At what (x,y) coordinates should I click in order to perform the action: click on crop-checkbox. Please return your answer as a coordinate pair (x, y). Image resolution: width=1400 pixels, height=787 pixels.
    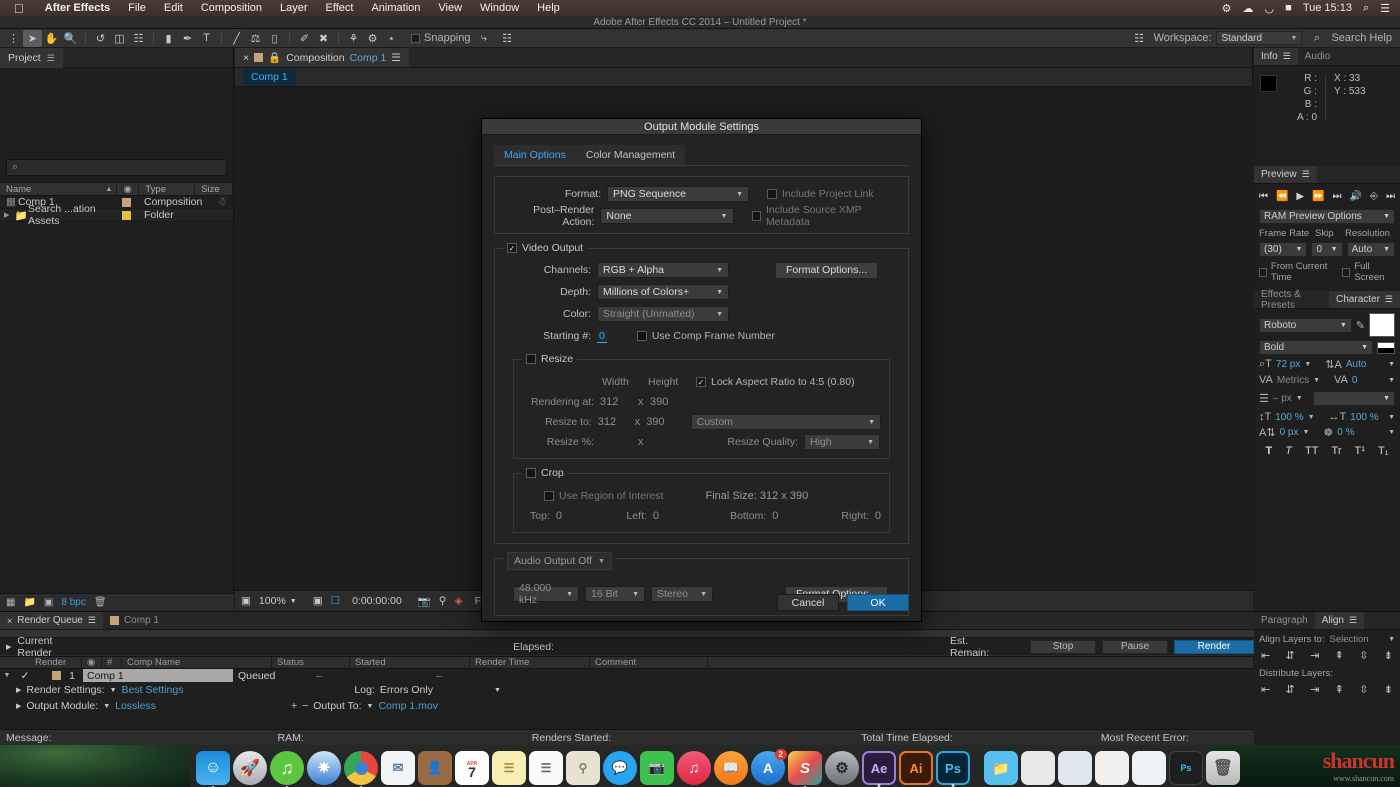
    Looking at the image, I should click on (531, 473).